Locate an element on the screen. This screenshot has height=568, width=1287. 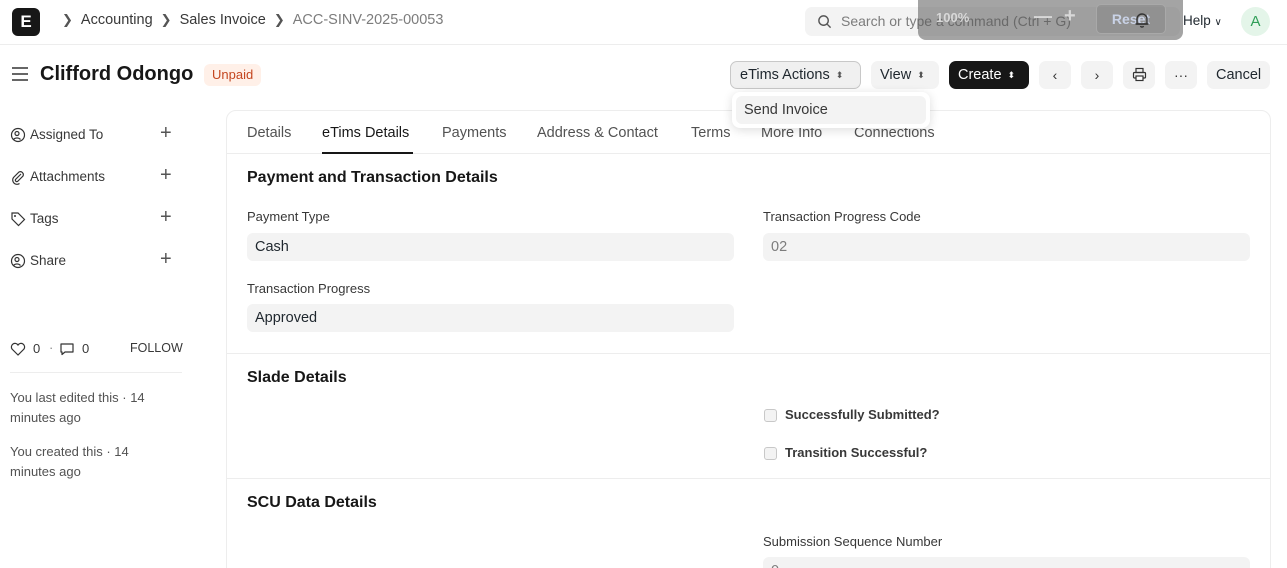
page-title: Clifford Odongo is located at coordinates (117, 74).